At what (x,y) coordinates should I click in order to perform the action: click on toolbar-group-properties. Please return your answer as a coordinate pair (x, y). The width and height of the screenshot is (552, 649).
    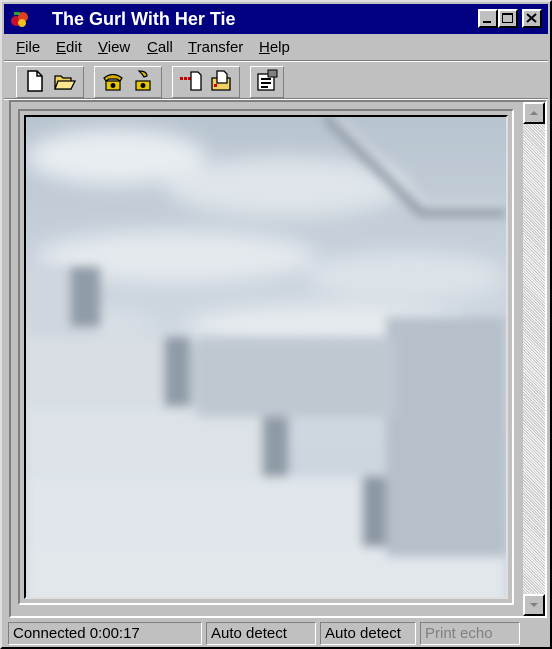
    Looking at the image, I should click on (267, 82).